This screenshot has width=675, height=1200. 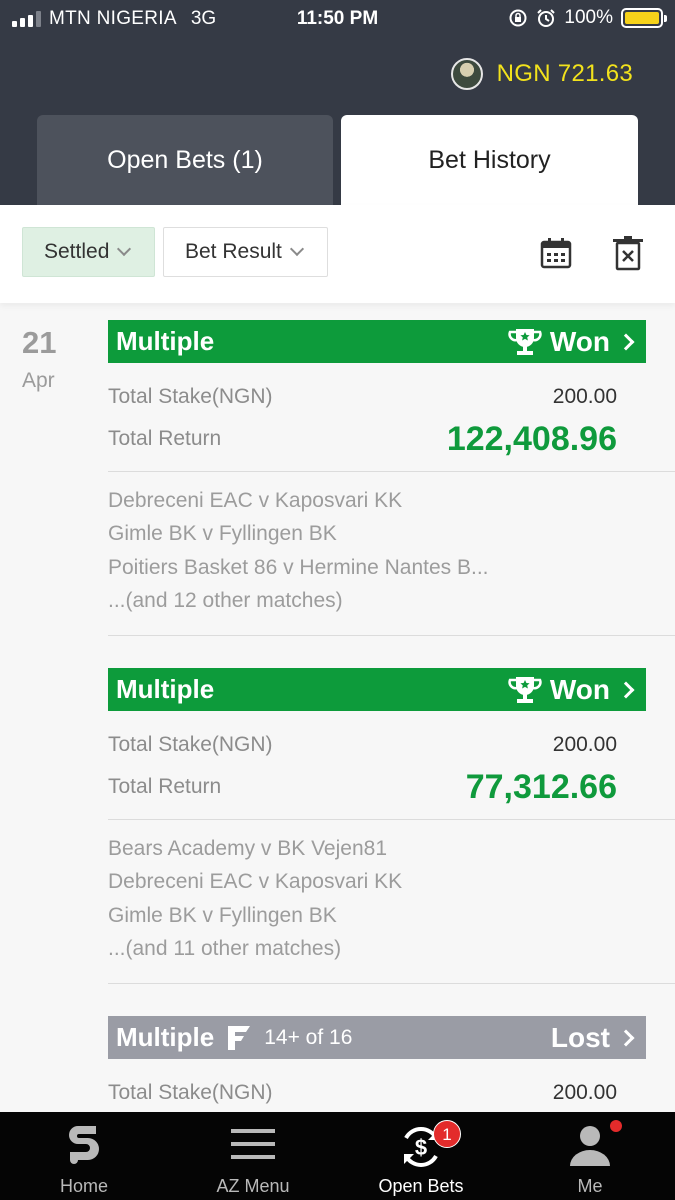 I want to click on tab-open-bets: Open Bets (1), so click(x=185, y=160).